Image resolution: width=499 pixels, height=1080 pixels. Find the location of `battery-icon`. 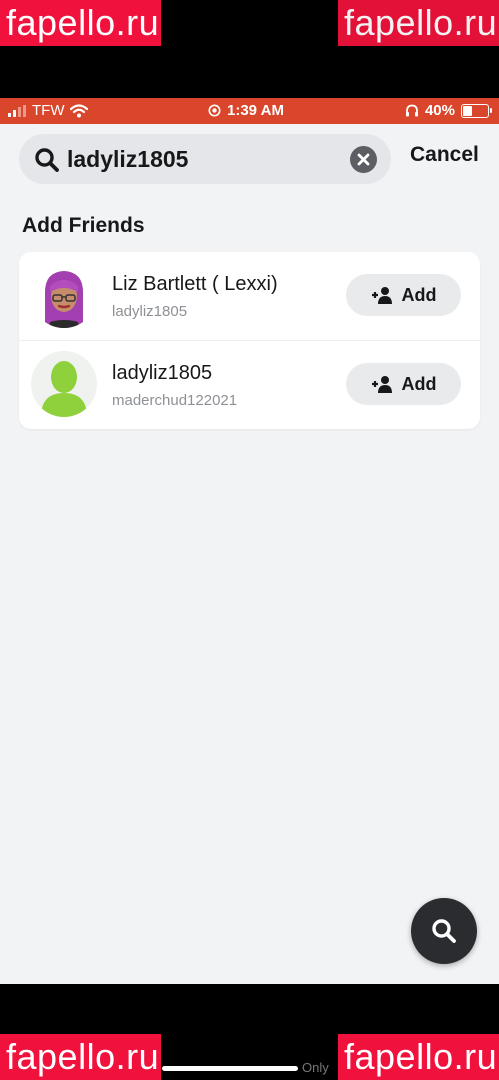

battery-icon is located at coordinates (476, 110).